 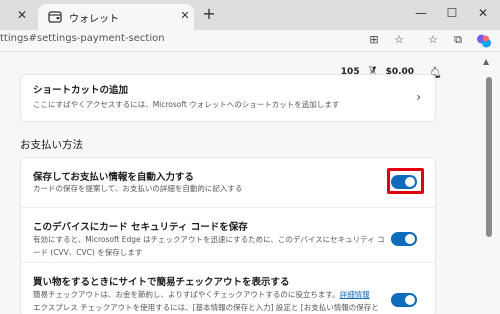 I want to click on setting-title: 保存してお支払い情報を自動入力する, so click(x=113, y=177).